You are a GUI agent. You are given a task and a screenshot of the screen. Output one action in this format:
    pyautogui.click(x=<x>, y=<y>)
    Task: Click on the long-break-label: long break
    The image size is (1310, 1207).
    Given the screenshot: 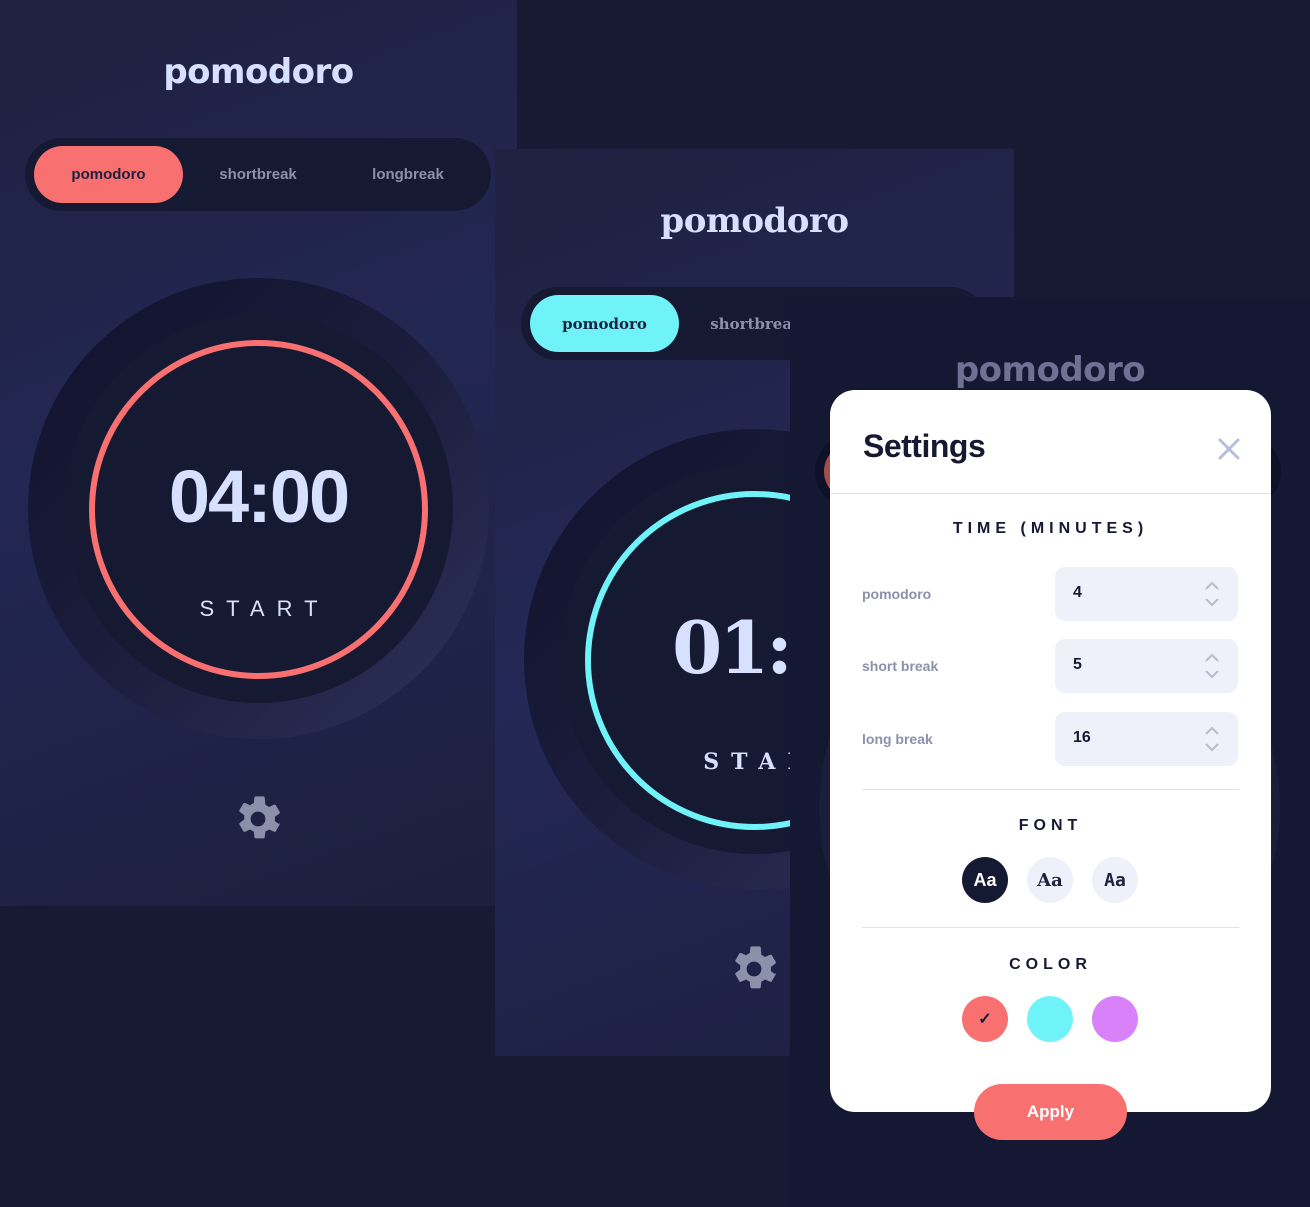 What is the action you would take?
    pyautogui.click(x=897, y=739)
    